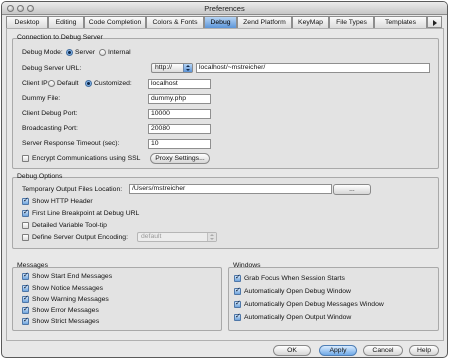 Image resolution: width=449 pixels, height=359 pixels. I want to click on client-ip-default-label: Default, so click(68, 83).